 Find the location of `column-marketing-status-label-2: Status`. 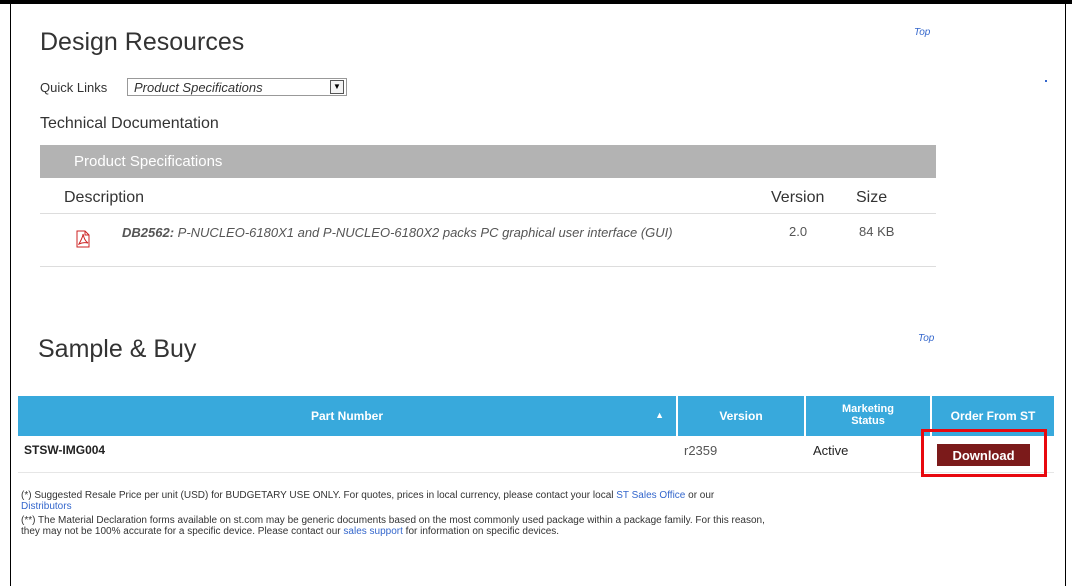

column-marketing-status-label-2: Status is located at coordinates (868, 421).